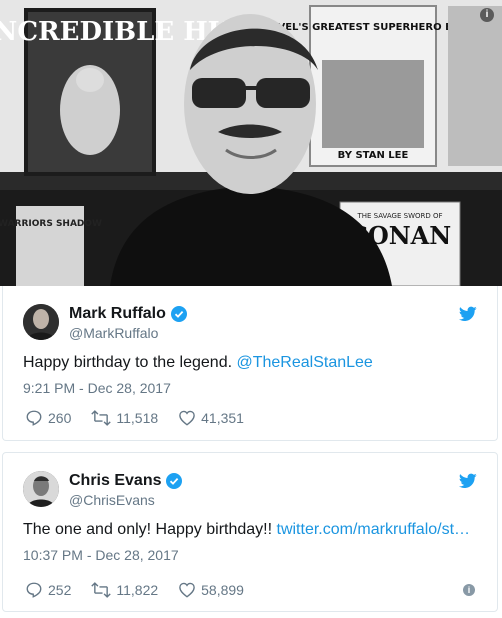 This screenshot has width=502, height=618. I want to click on tweet-actions: 252 11,822 58,899, so click(144, 590).